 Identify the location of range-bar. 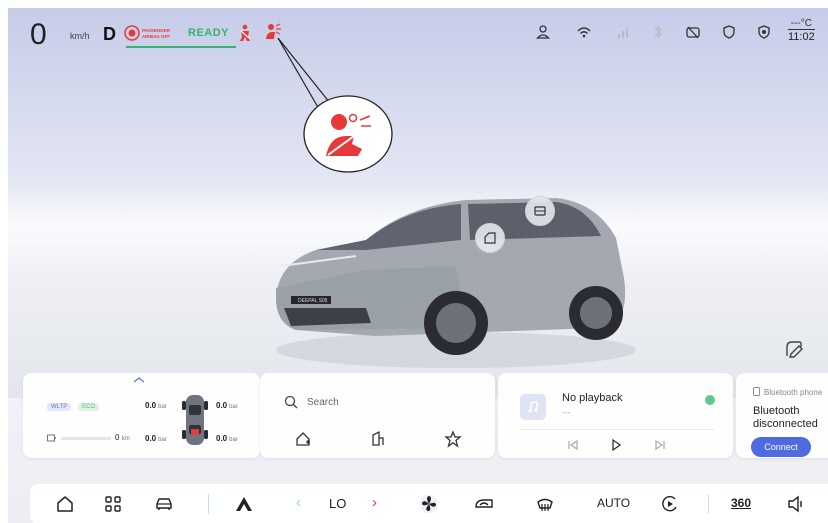
(86, 438).